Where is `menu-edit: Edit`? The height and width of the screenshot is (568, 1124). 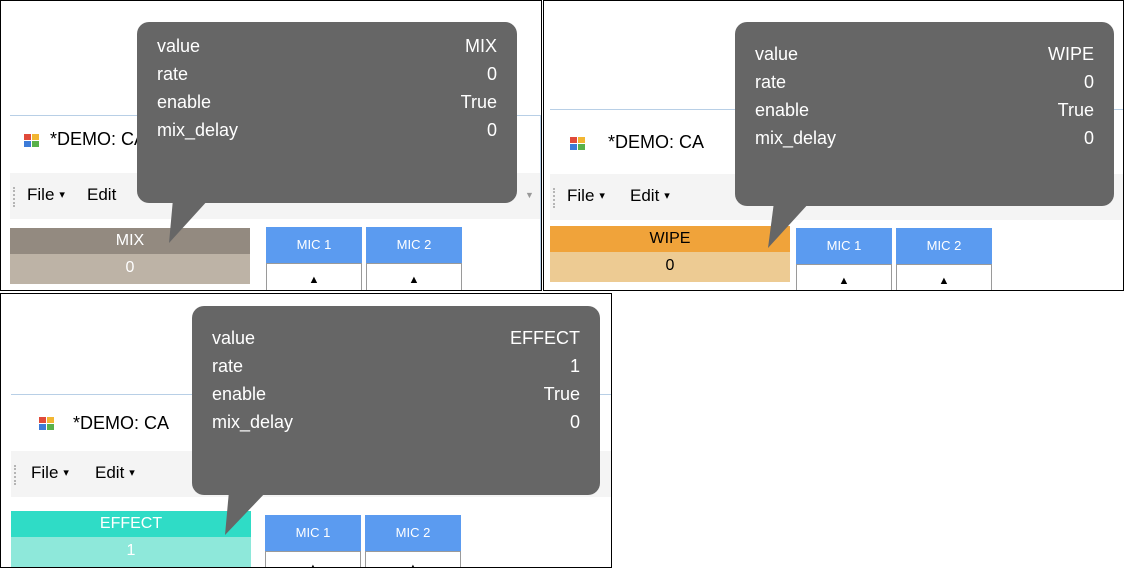
menu-edit: Edit is located at coordinates (101, 195).